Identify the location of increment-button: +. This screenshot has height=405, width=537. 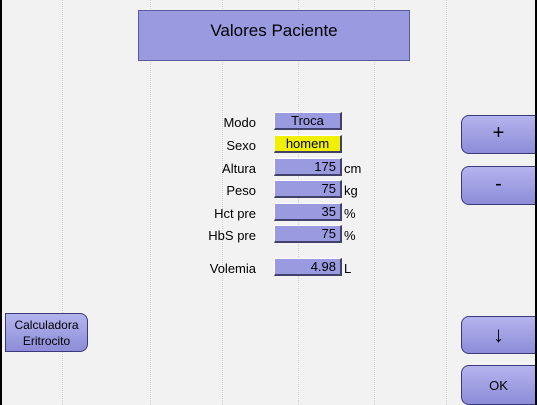
(498, 134).